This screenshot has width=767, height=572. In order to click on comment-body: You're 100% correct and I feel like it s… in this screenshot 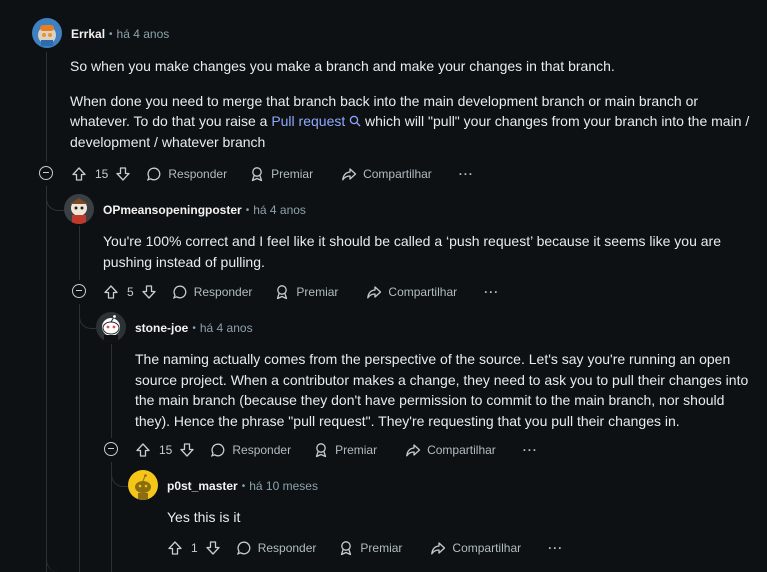, I will do `click(423, 258)`.